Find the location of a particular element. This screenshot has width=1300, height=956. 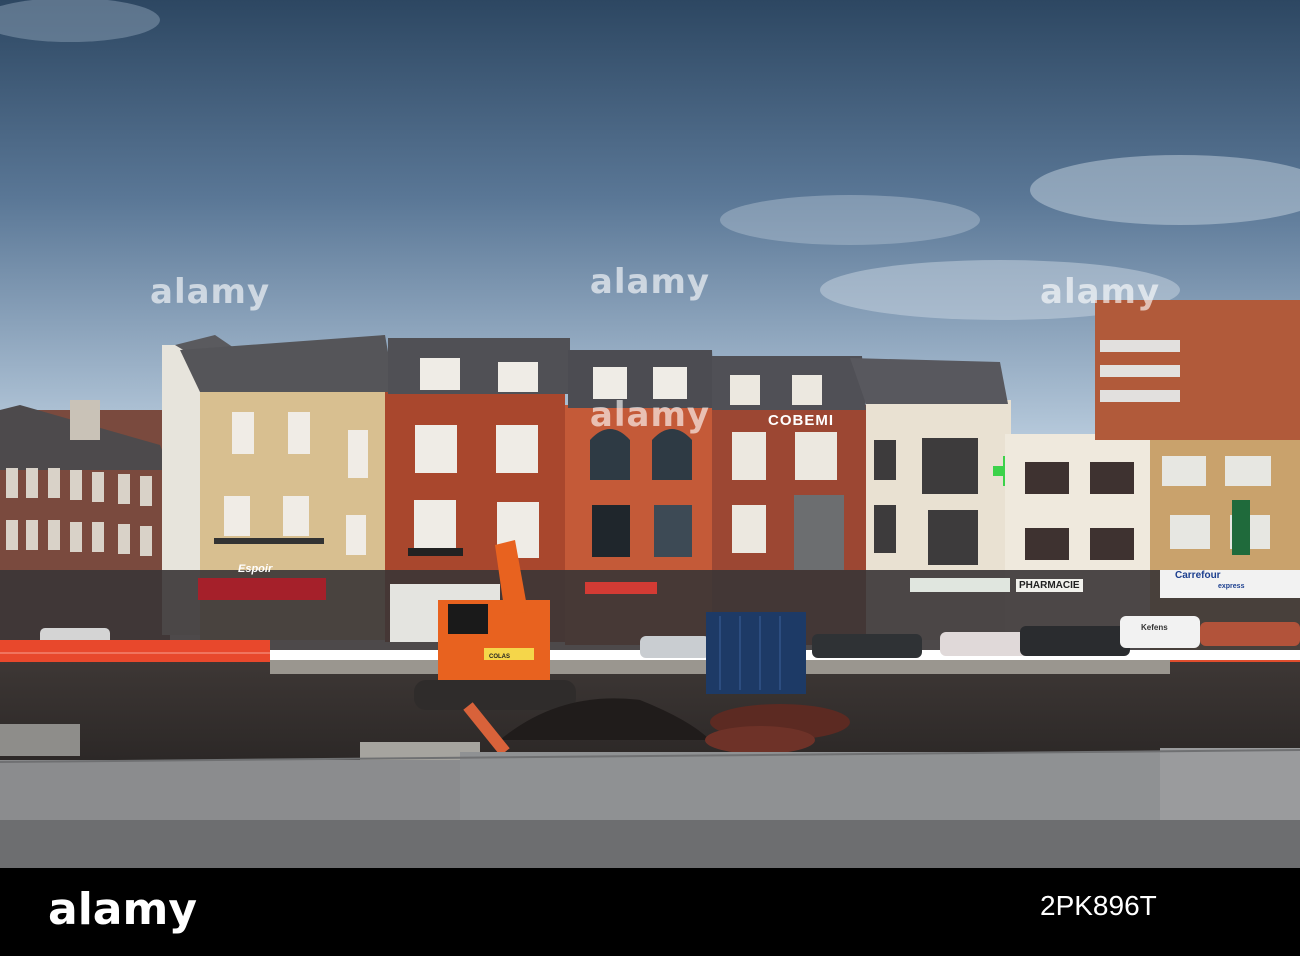

cloud is located at coordinates (850, 220).